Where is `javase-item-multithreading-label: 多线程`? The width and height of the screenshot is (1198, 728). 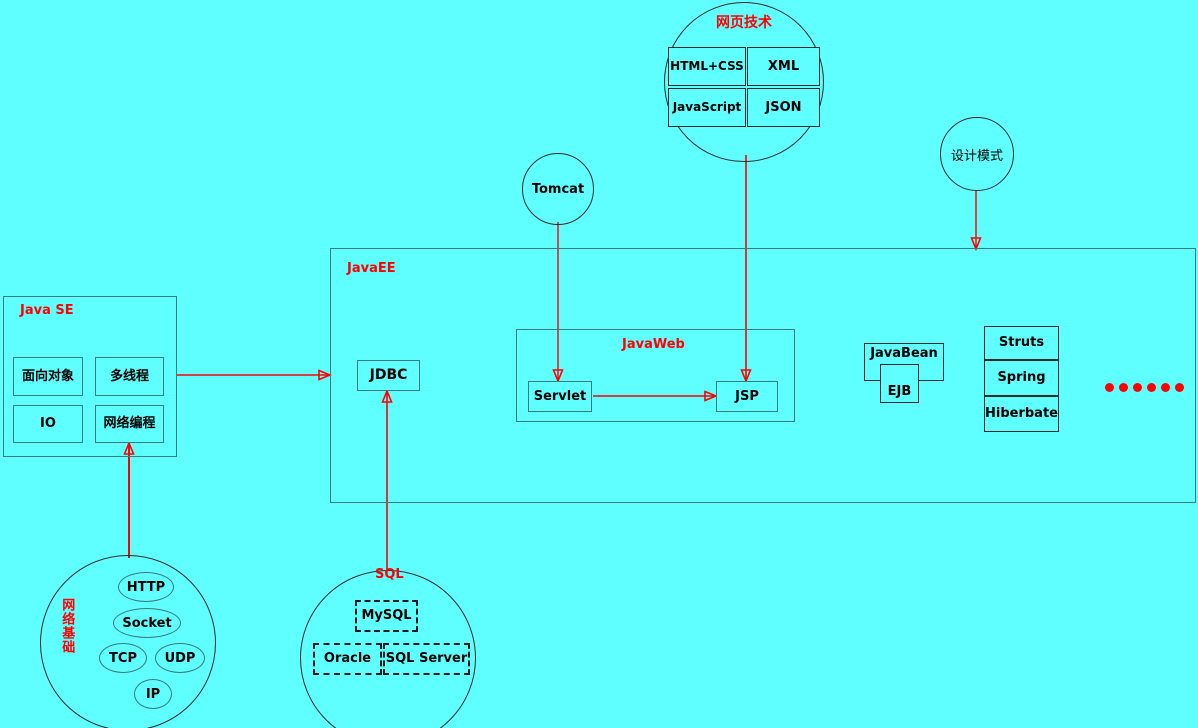 javase-item-multithreading-label: 多线程 is located at coordinates (129, 376).